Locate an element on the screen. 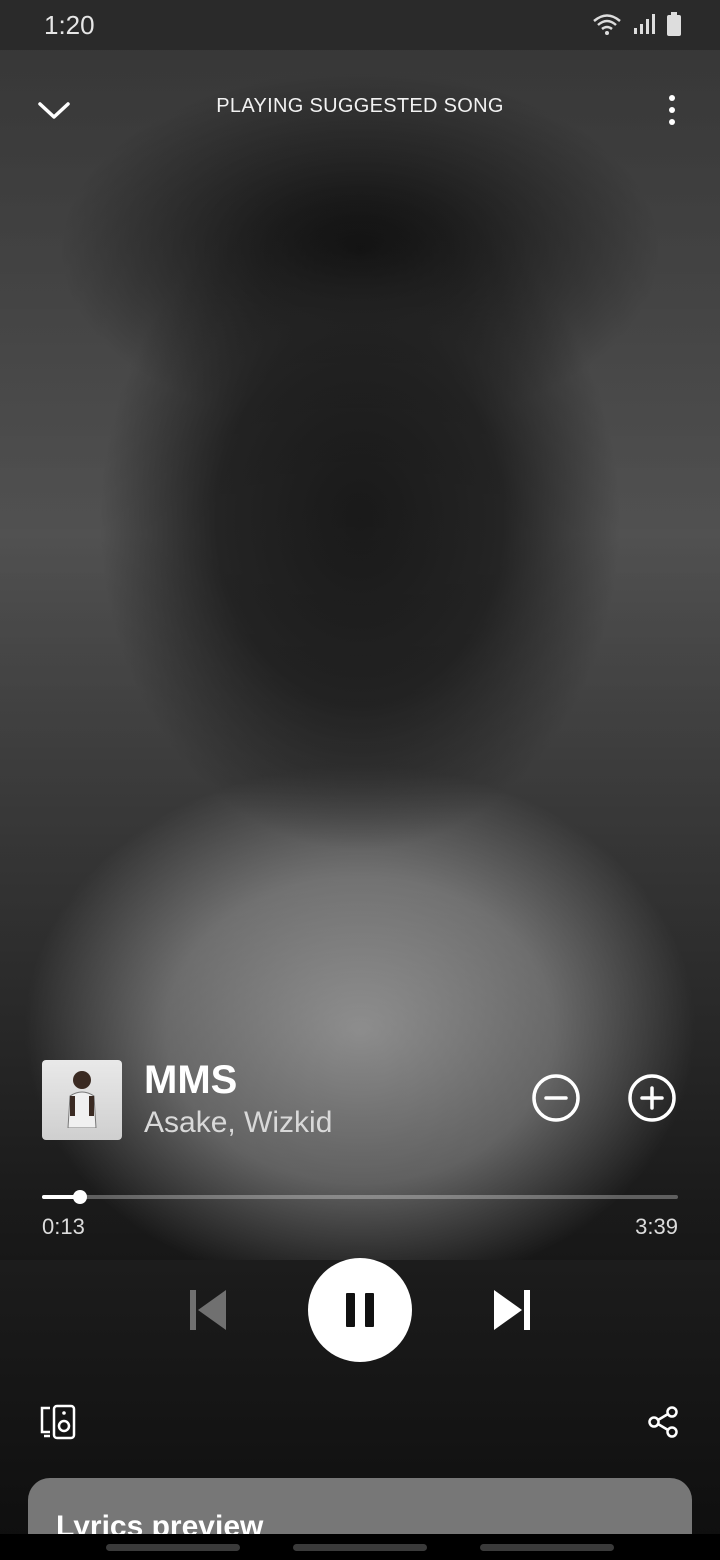  total-time: 3:39 is located at coordinates (656, 1226).